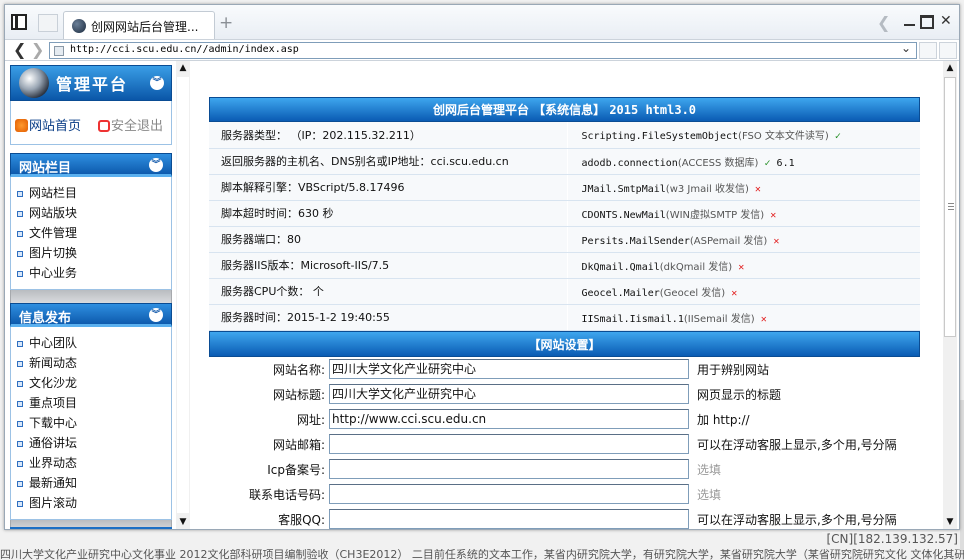 The height and width of the screenshot is (560, 964). I want to click on right-frame-scrollbar: ▲ ▼, so click(950, 295).